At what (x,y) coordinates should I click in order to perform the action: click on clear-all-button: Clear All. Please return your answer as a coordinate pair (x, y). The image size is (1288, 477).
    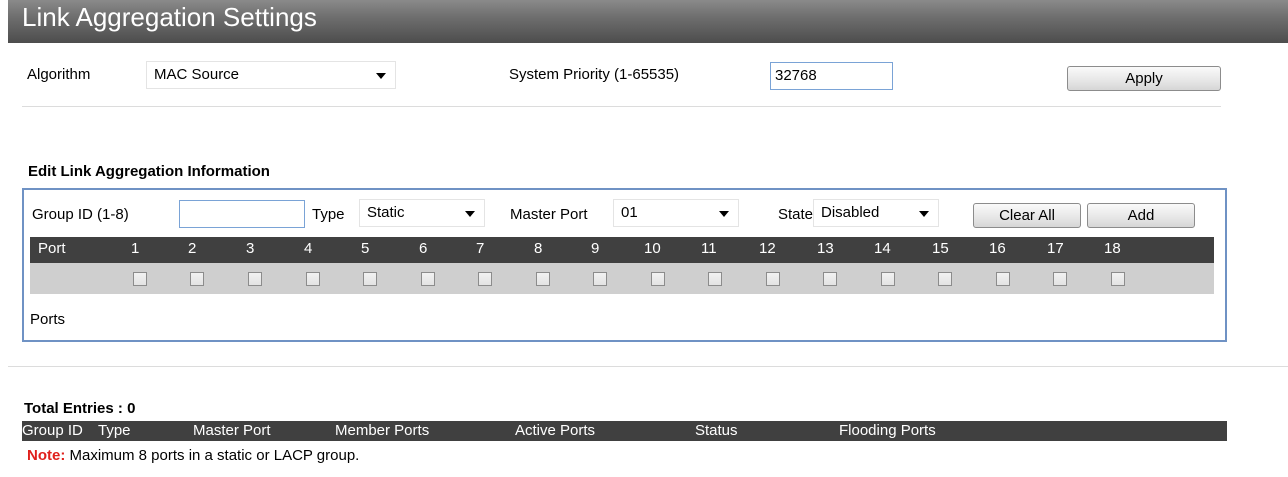
    Looking at the image, I should click on (1027, 215).